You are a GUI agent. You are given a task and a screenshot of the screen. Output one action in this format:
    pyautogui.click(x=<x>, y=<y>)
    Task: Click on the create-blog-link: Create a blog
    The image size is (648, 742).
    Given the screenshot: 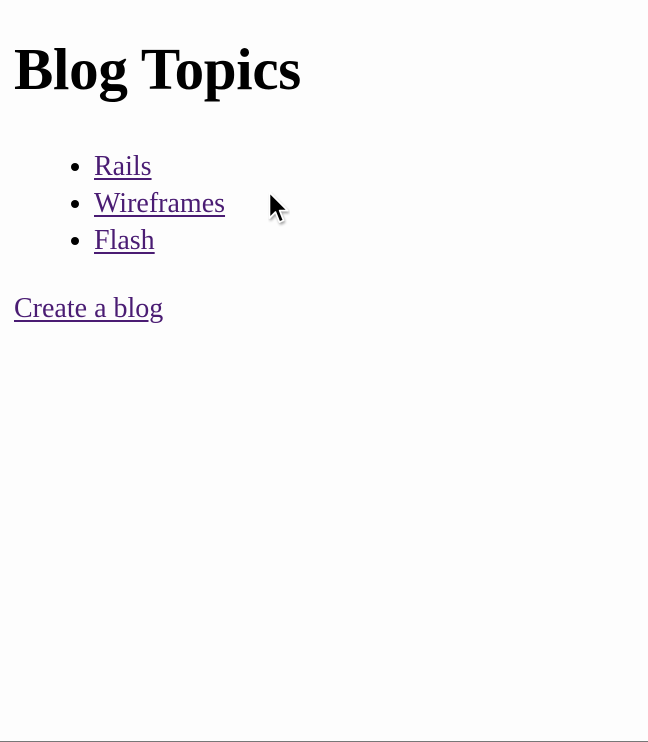 What is the action you would take?
    pyautogui.click(x=88, y=308)
    